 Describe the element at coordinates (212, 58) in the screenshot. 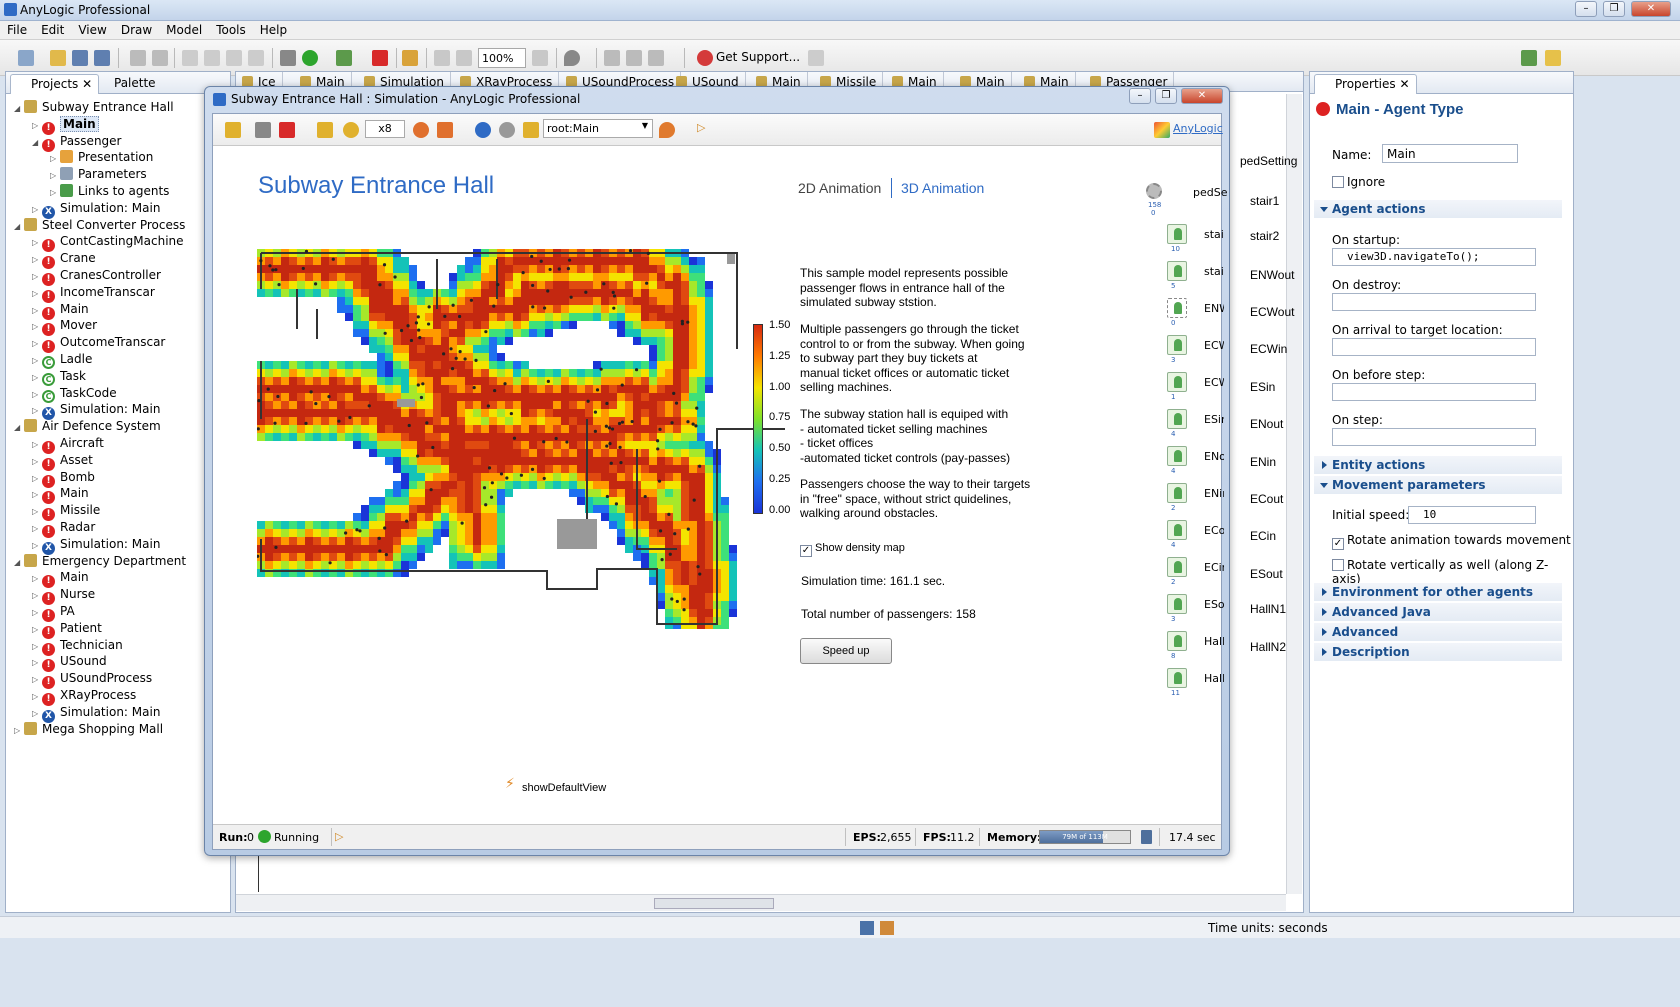

I see `copy-icon` at that location.